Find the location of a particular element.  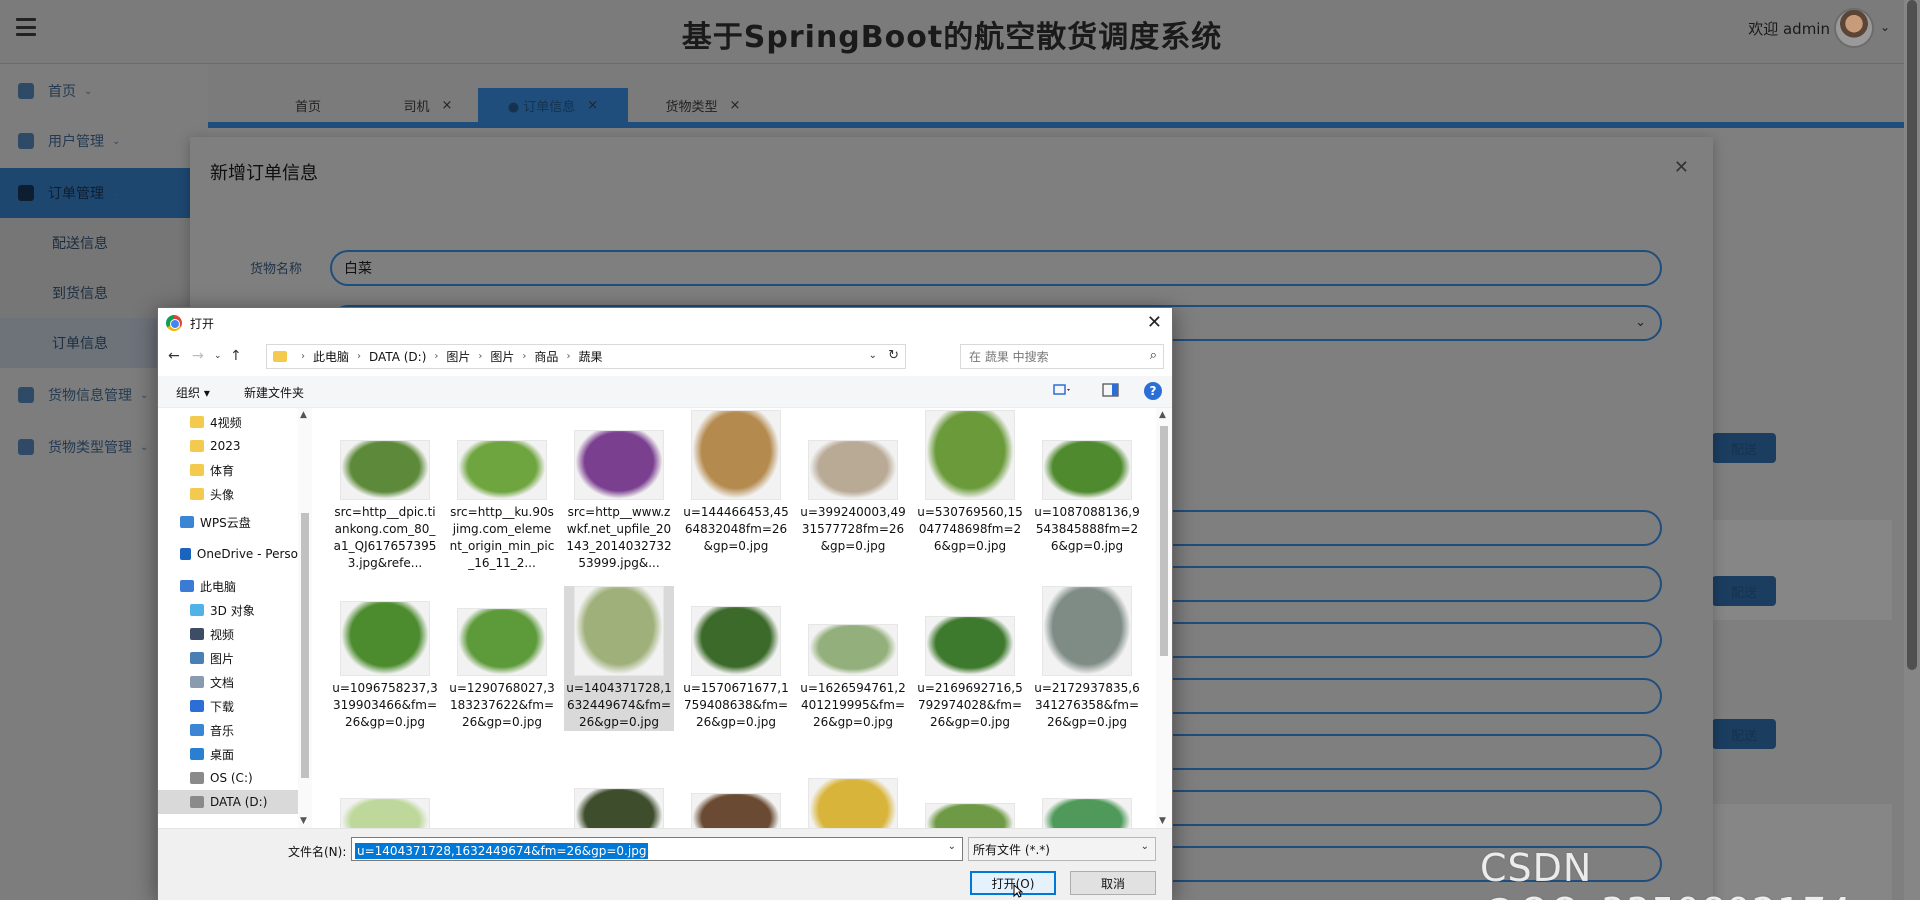

recent-locations-icon: ⌄ is located at coordinates (218, 356).